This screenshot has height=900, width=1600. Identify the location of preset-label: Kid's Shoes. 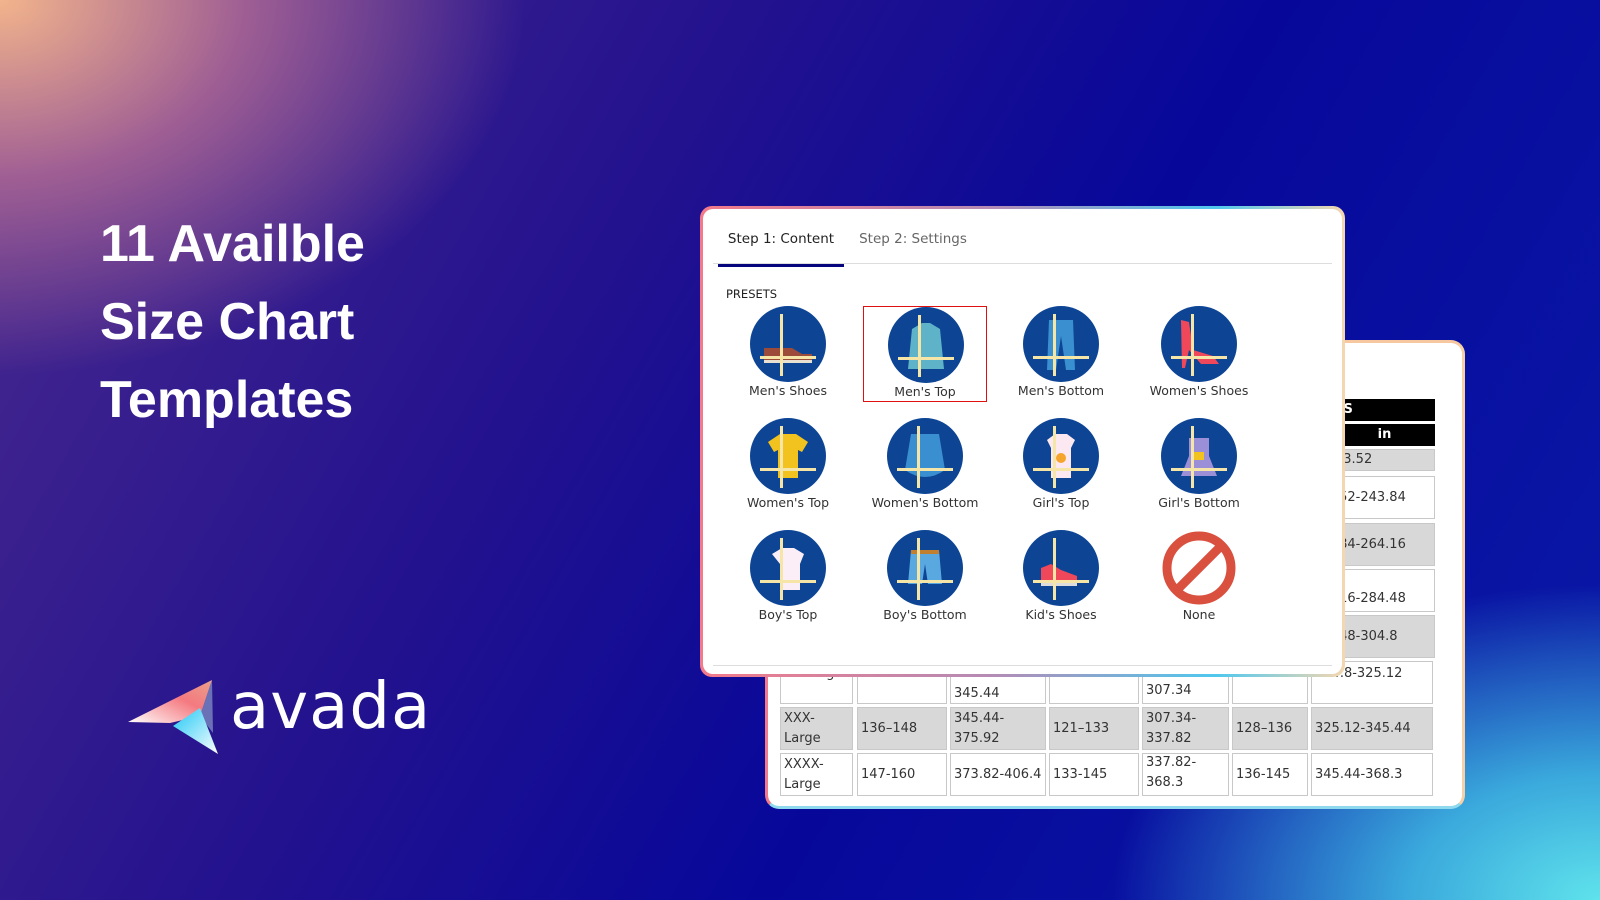
(1061, 614).